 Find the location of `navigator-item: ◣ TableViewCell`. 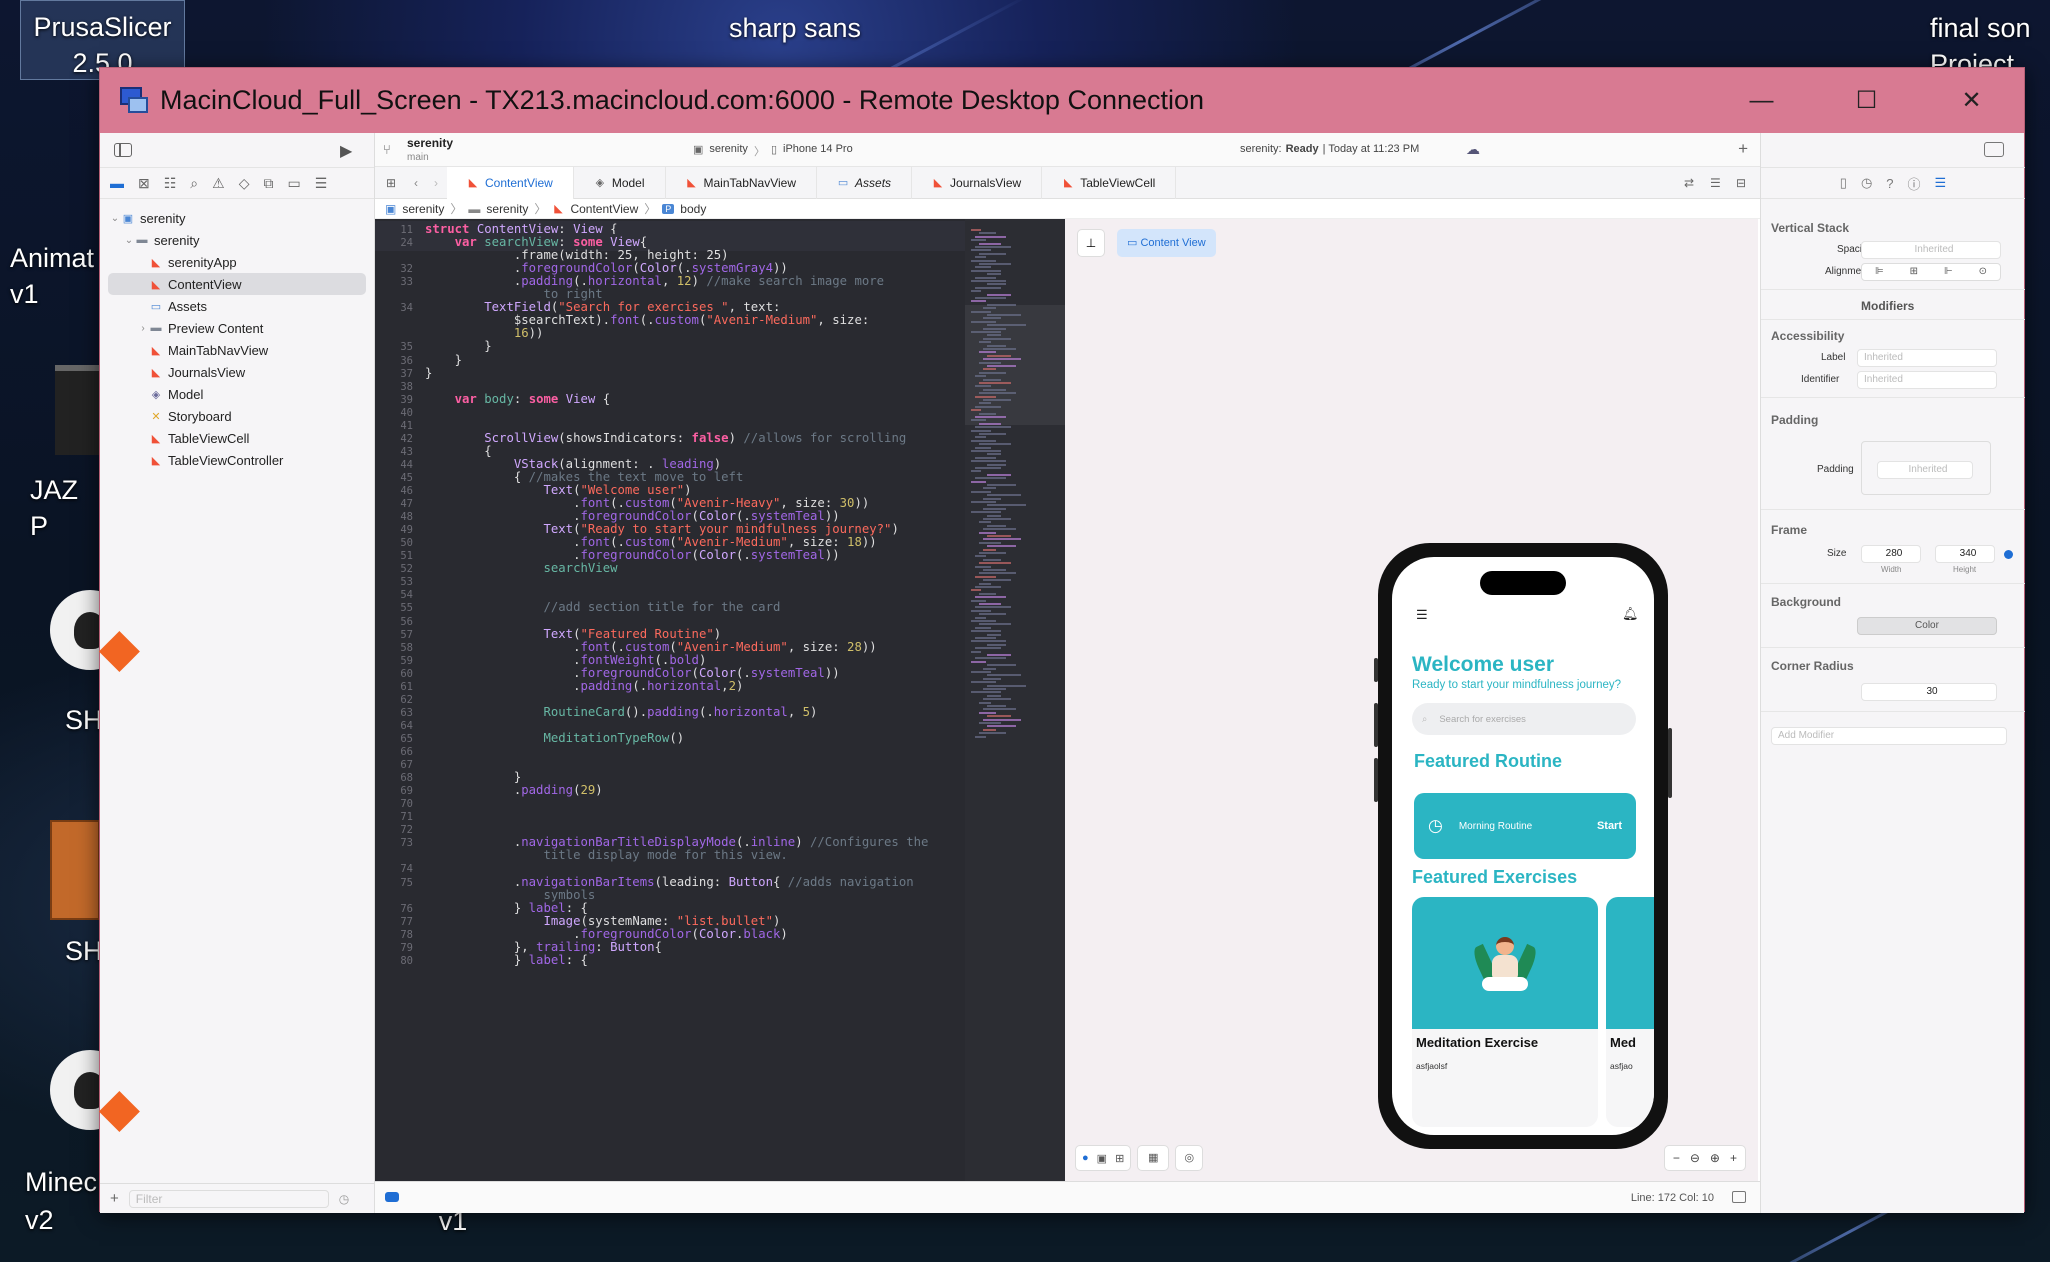

navigator-item: ◣ TableViewCell is located at coordinates (237, 438).